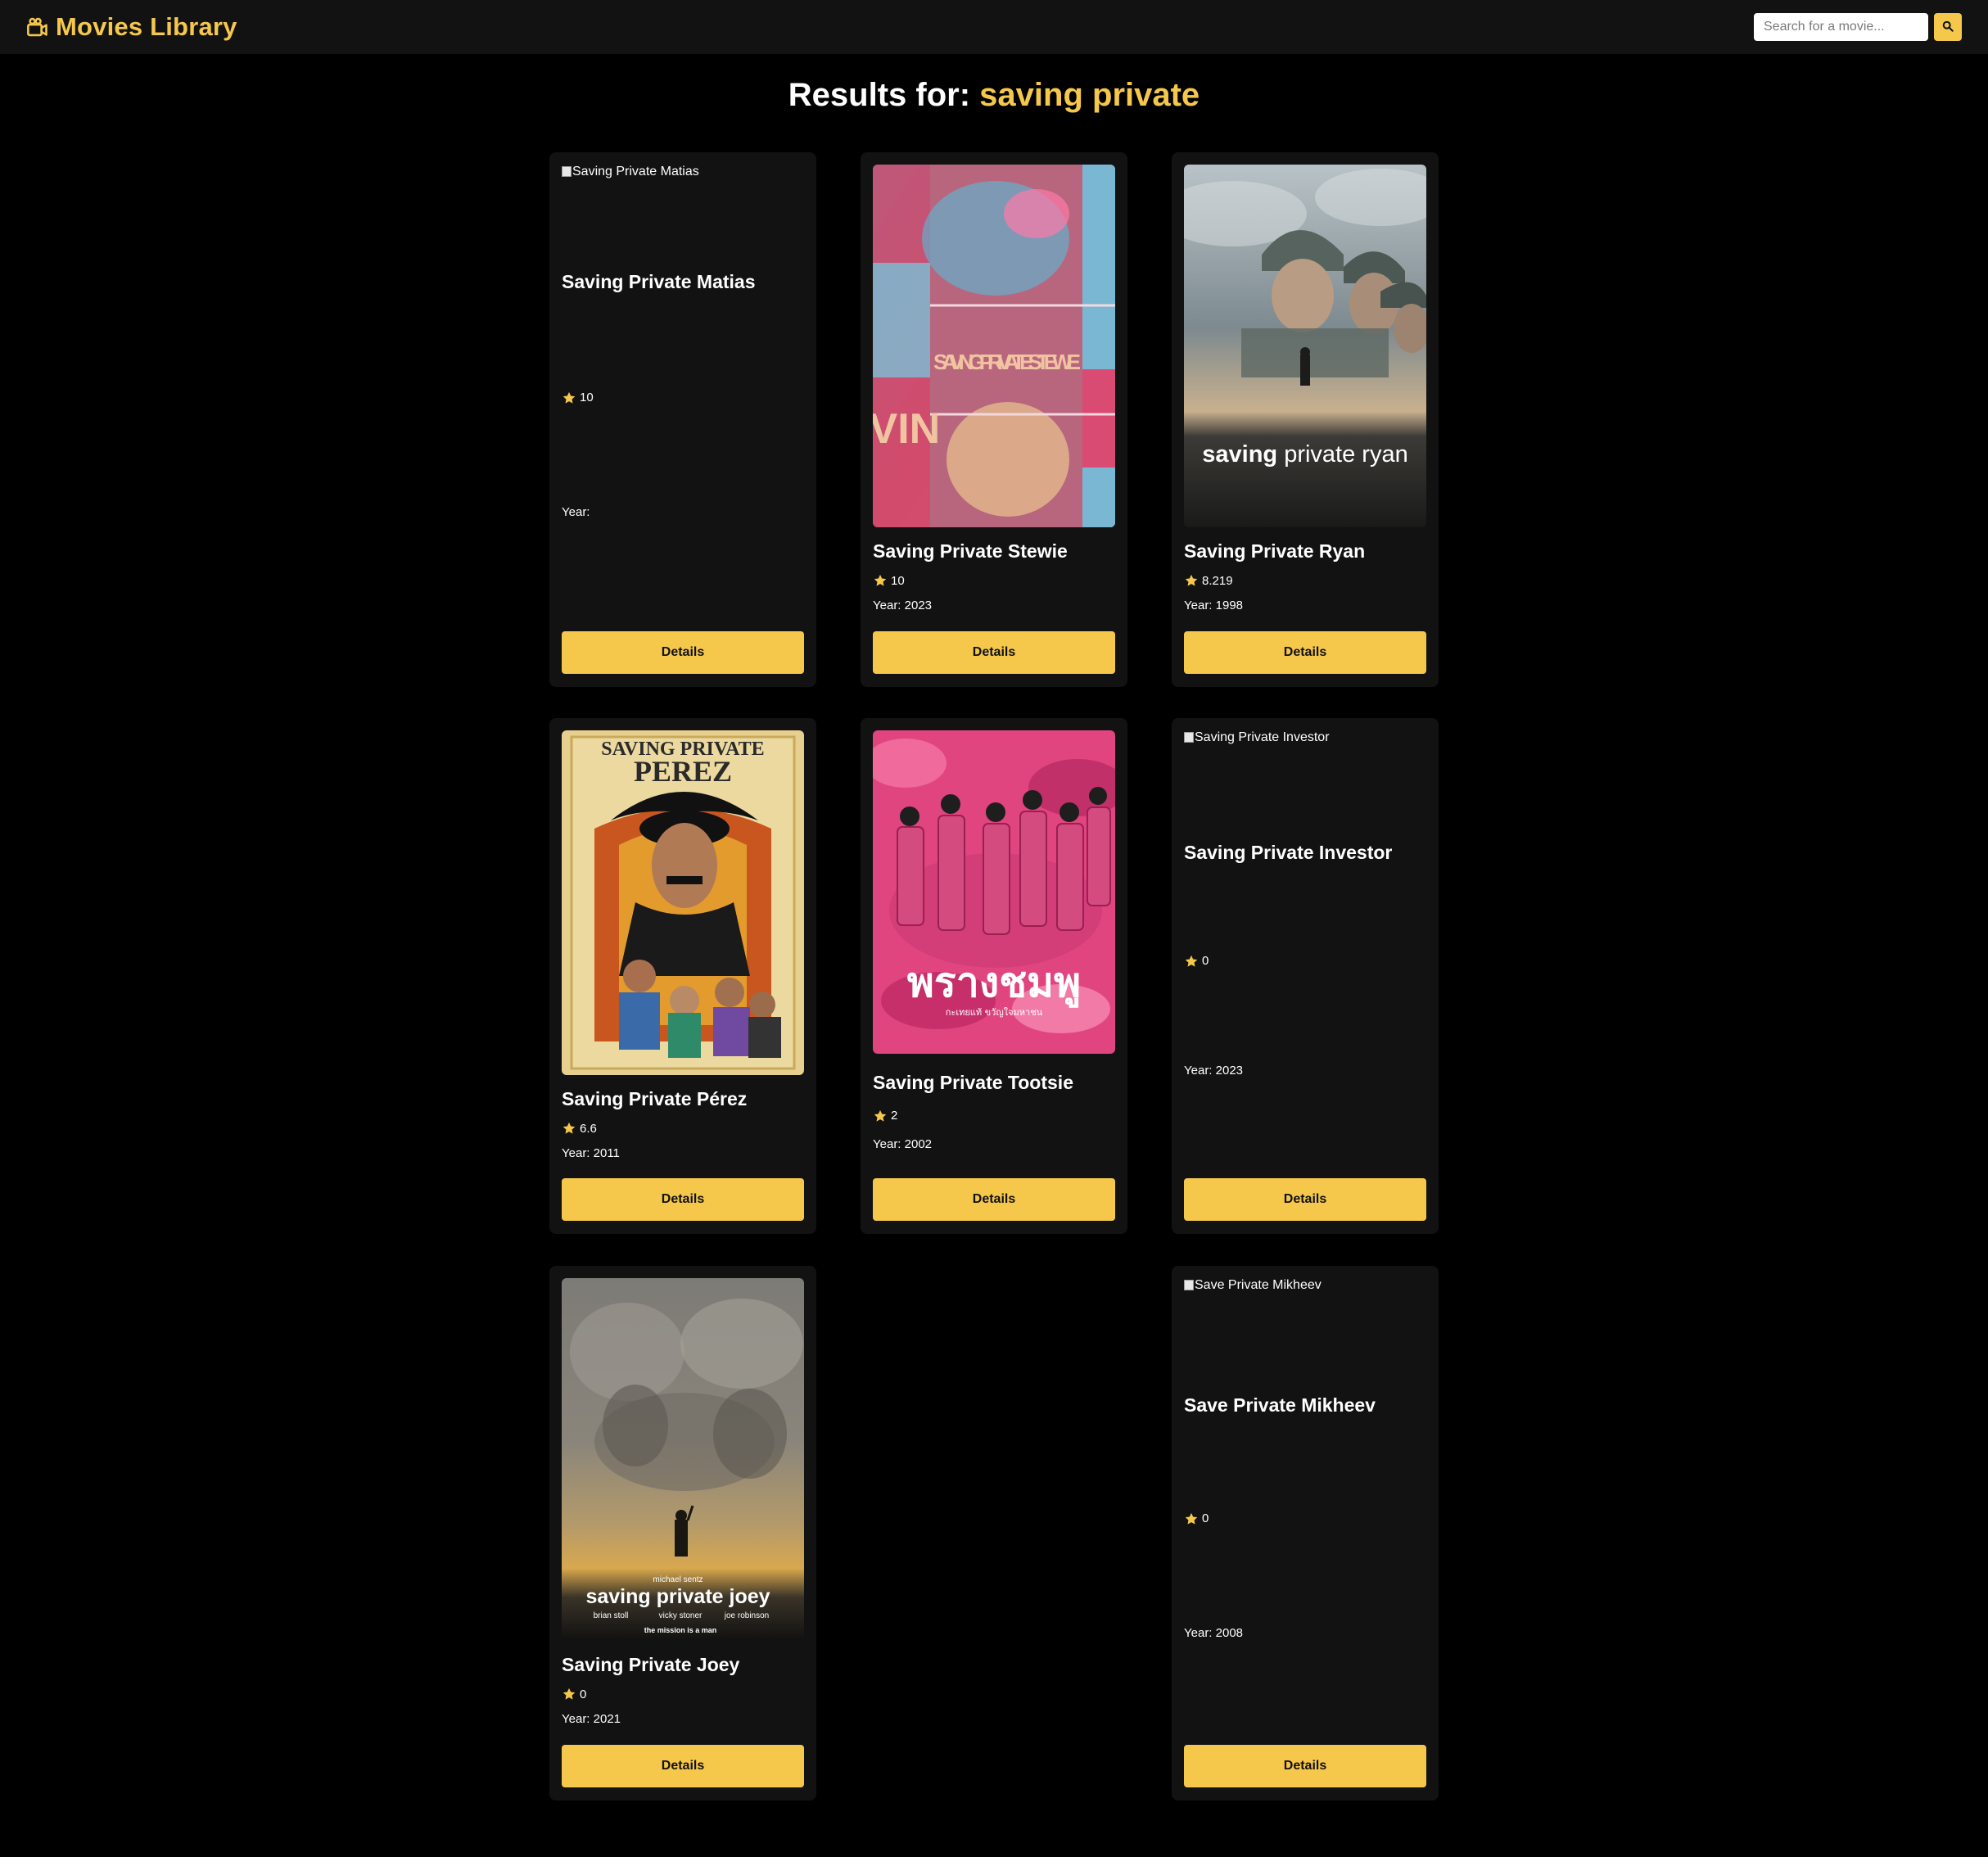  I want to click on rating-value: 8.219, so click(1217, 581).